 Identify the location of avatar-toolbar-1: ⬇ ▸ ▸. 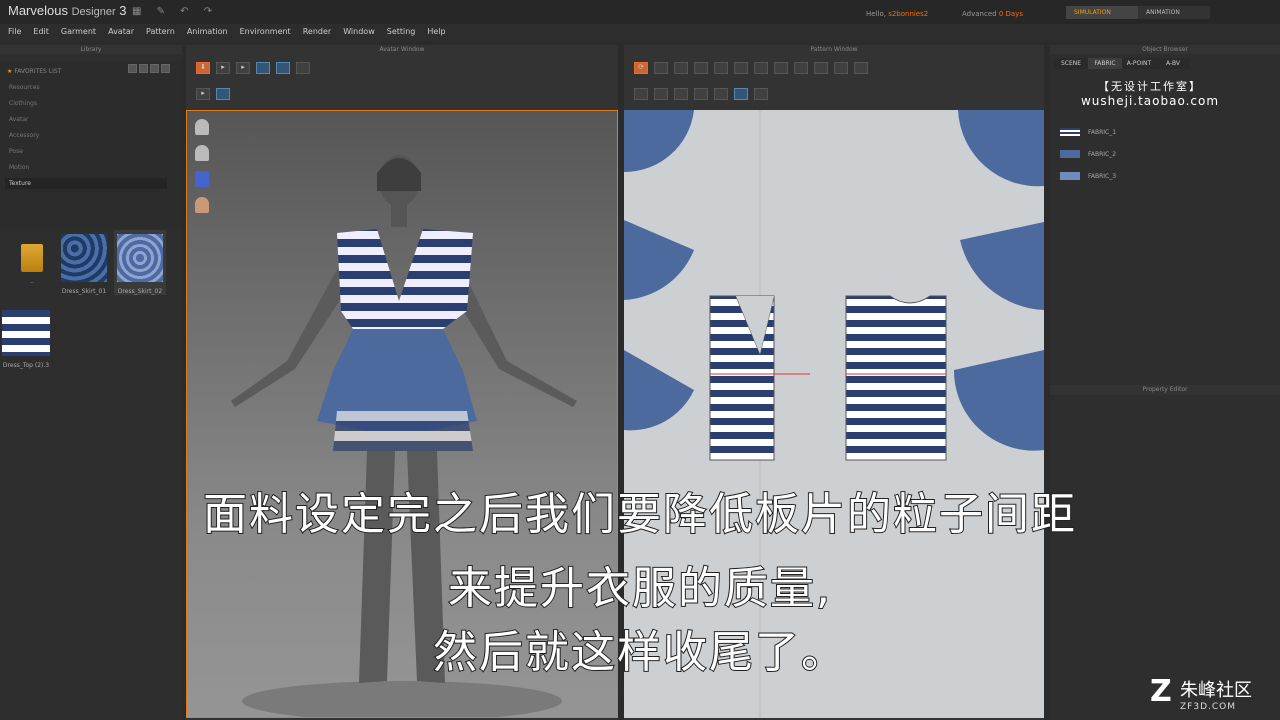
(253, 68).